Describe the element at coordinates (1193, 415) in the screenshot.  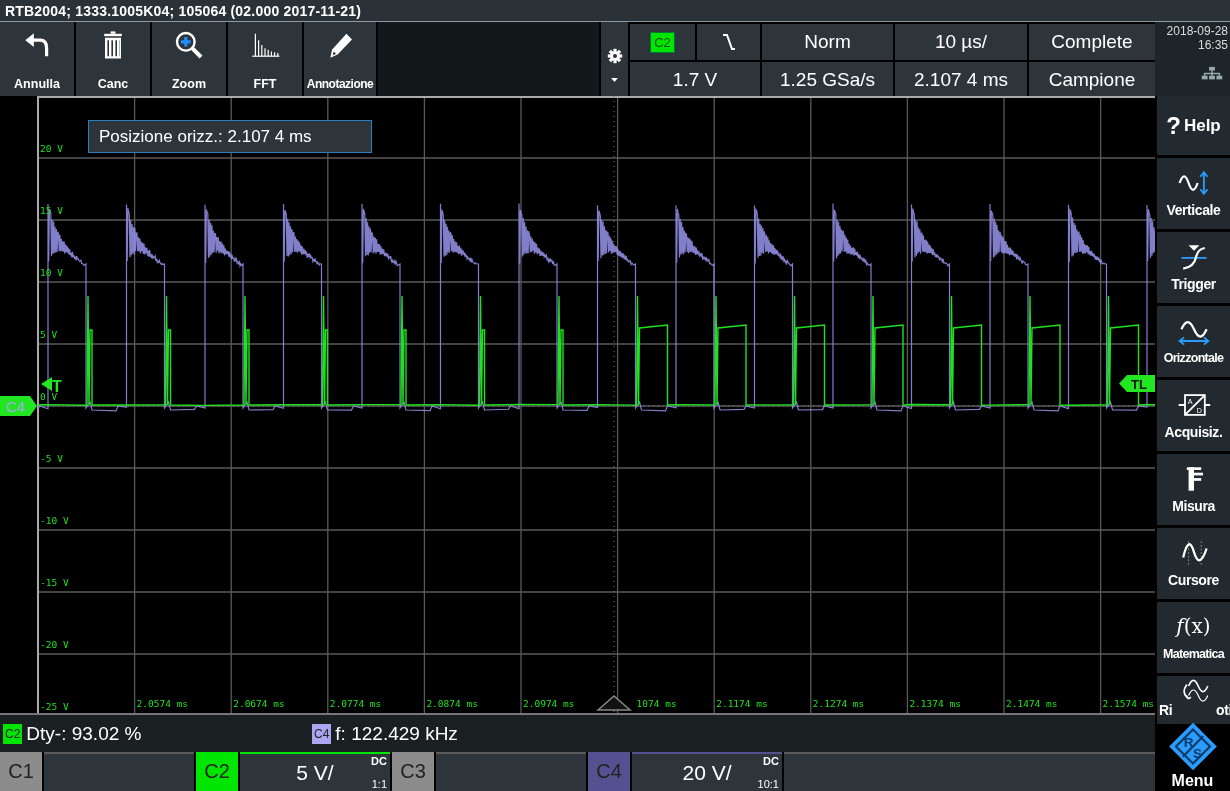
I see `sidebar-button: A D Acquisiz.` at that location.